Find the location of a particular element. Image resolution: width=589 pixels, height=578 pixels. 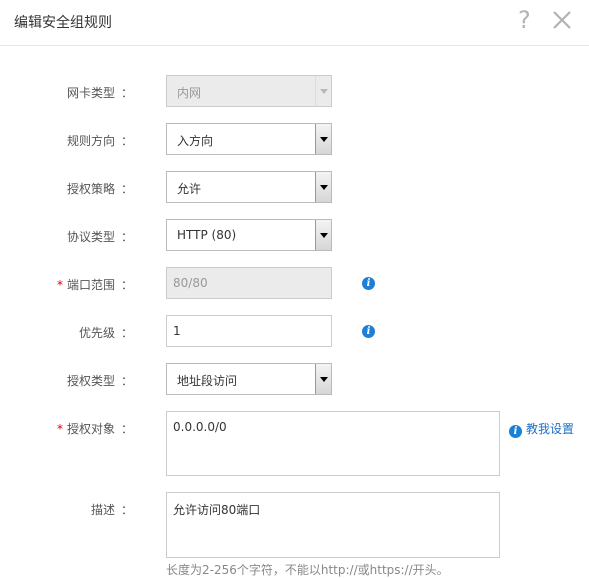

description-label: 描述： is located at coordinates (111, 510).